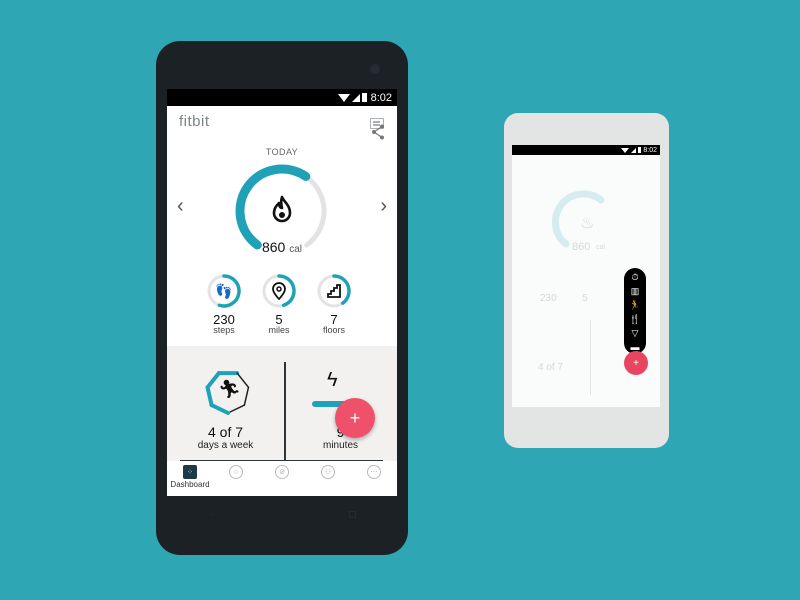  I want to click on stopwatch-icon: ⏱, so click(635, 277).